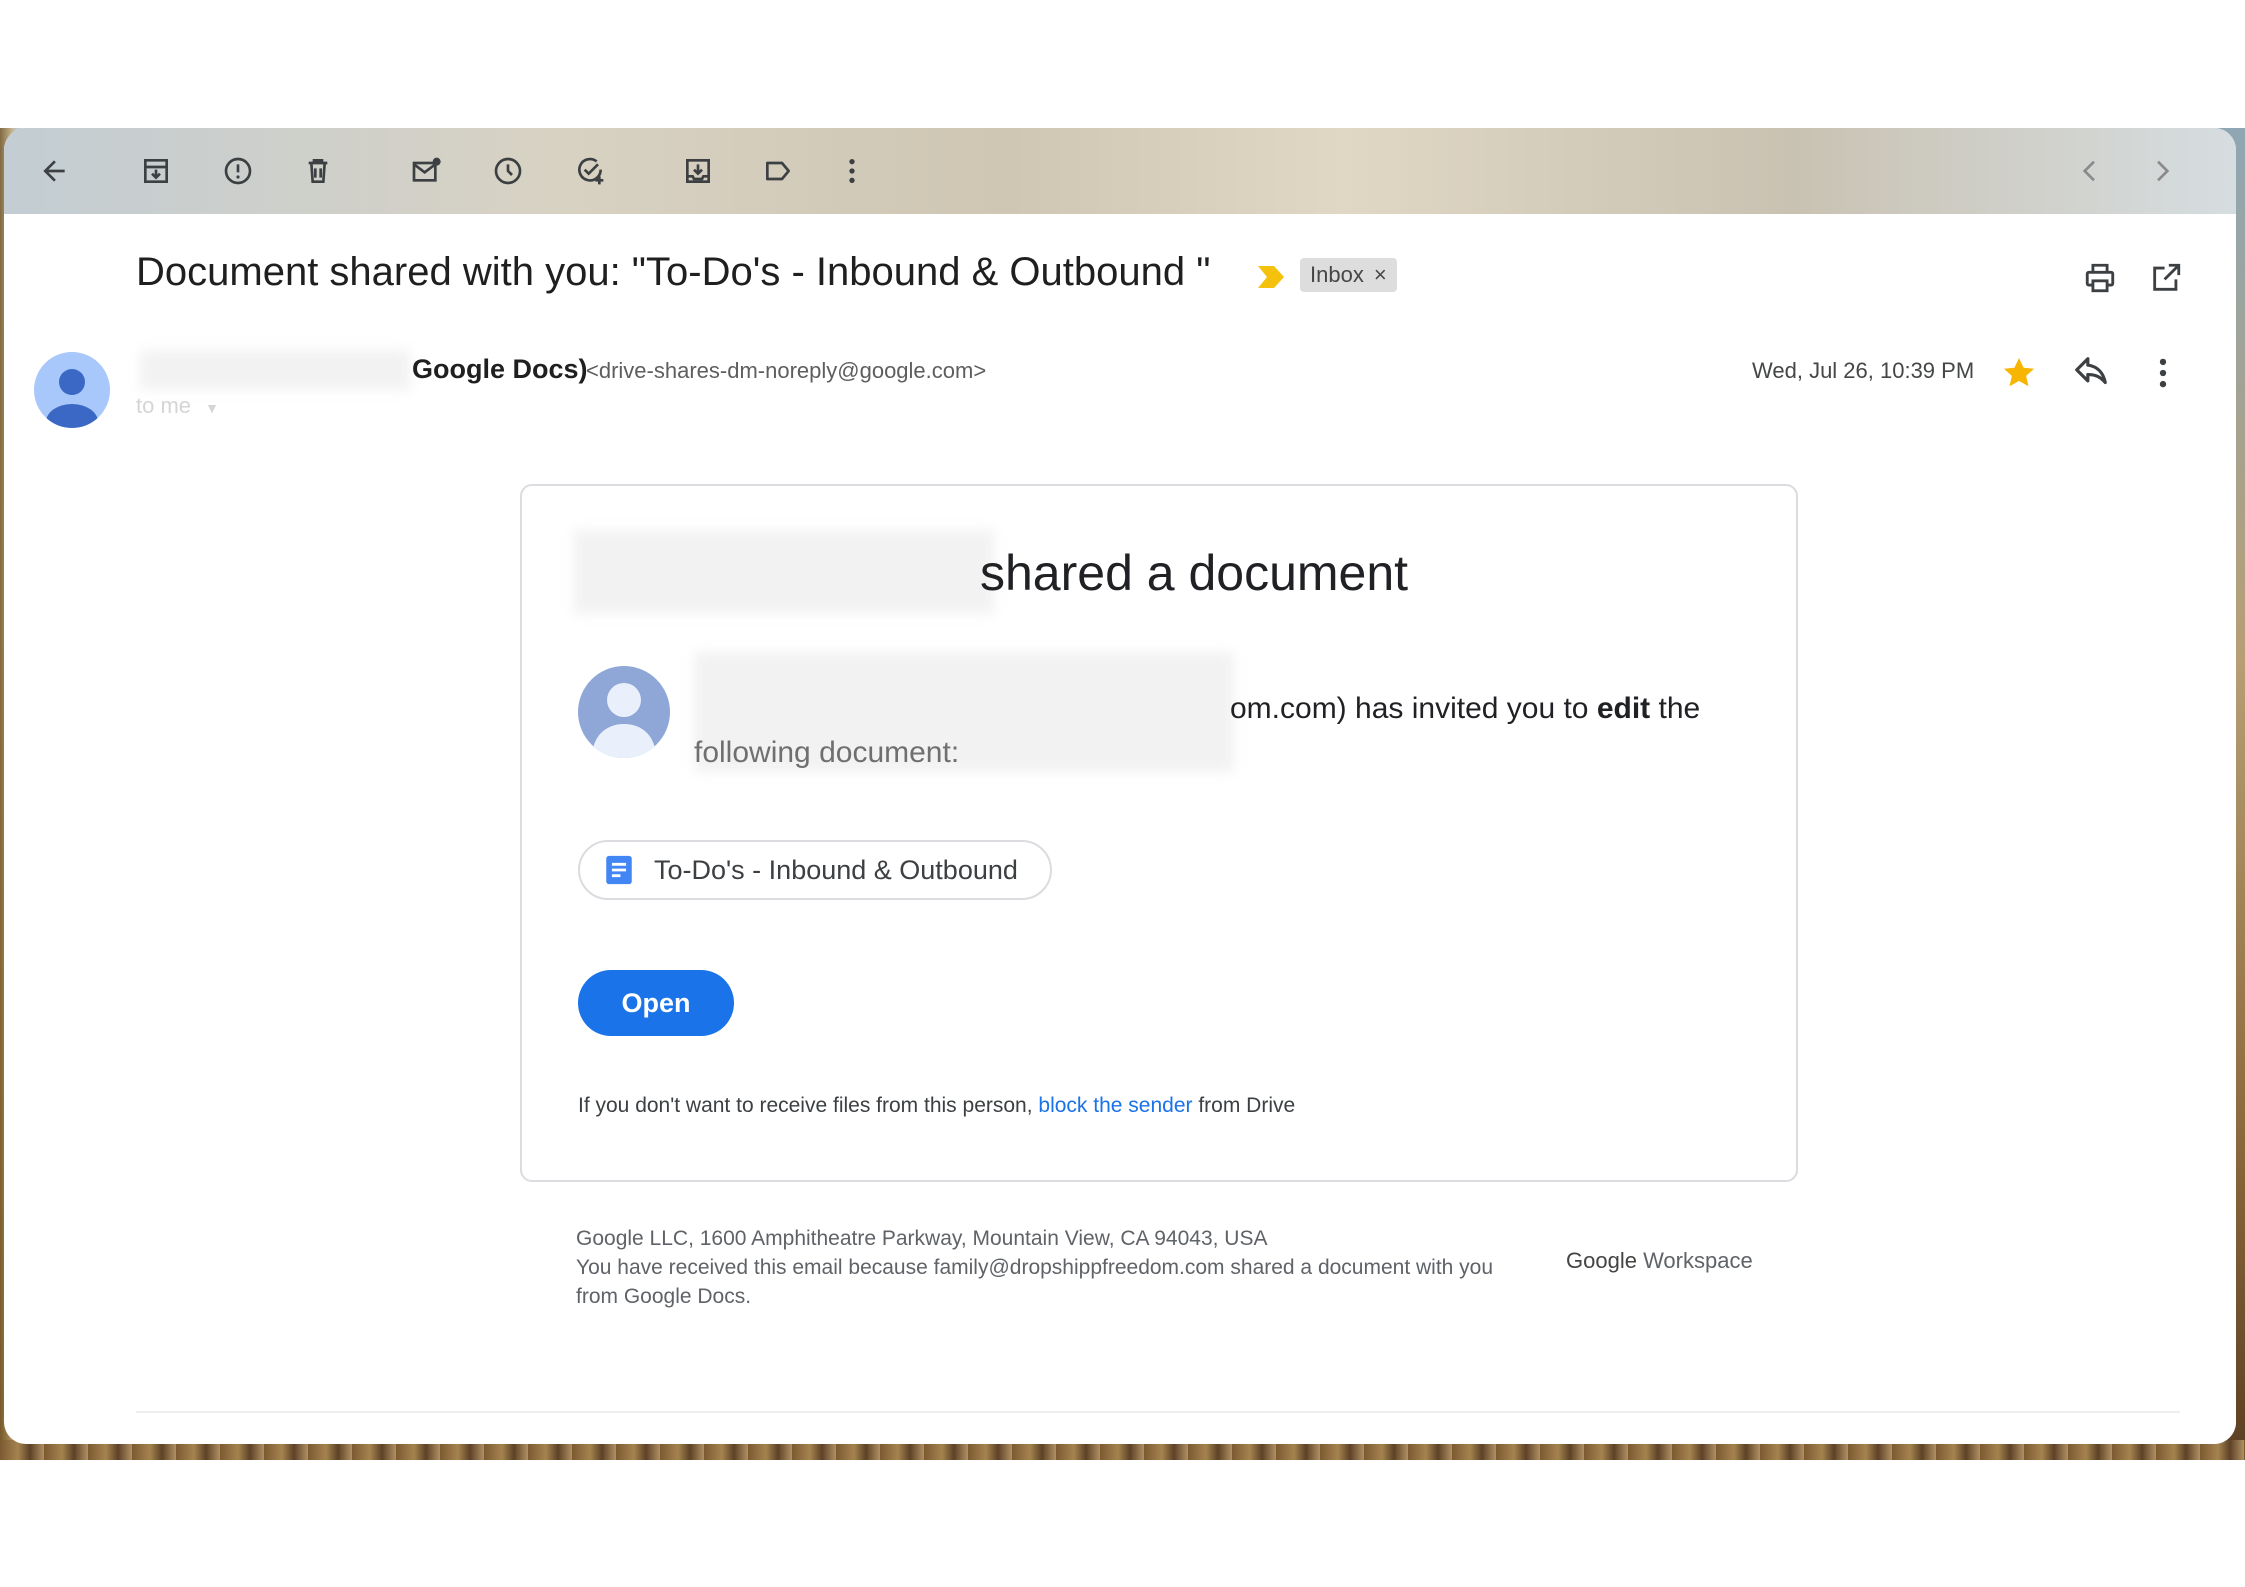 The width and height of the screenshot is (2245, 1587). Describe the element at coordinates (656, 1003) in the screenshot. I see `open-document-button: Open` at that location.